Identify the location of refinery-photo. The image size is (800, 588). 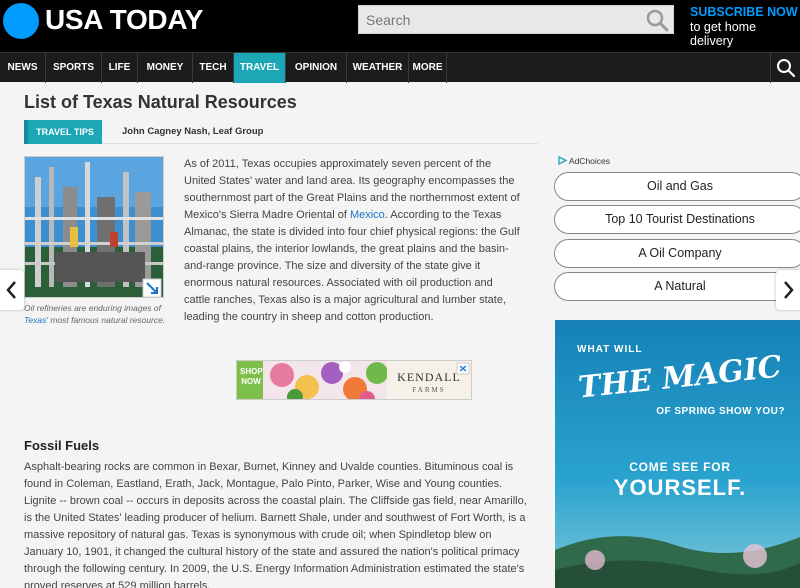
(94, 227).